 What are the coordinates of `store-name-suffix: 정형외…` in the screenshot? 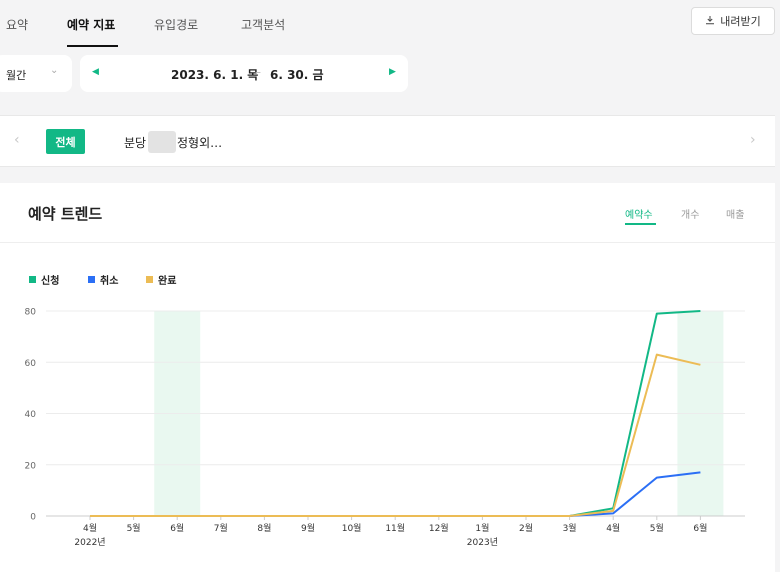 It's located at (199, 142).